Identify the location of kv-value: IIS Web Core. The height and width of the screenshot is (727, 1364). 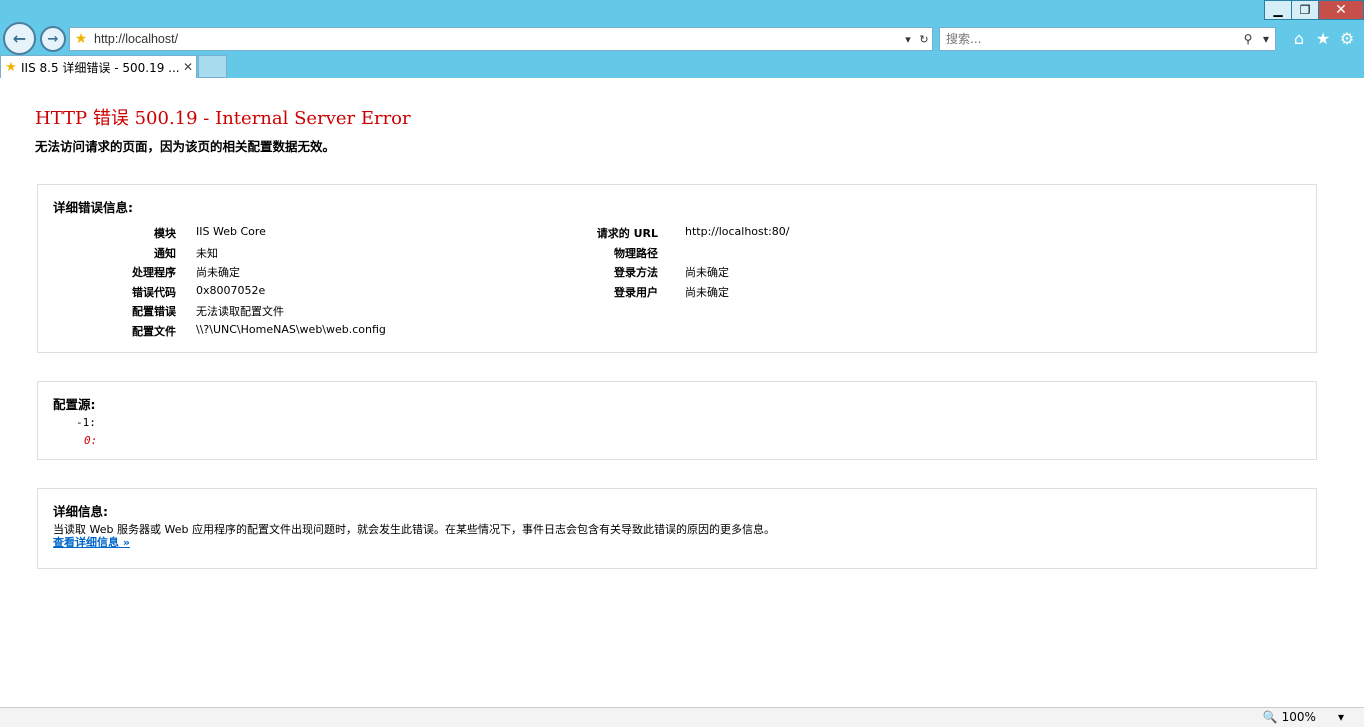
(231, 231).